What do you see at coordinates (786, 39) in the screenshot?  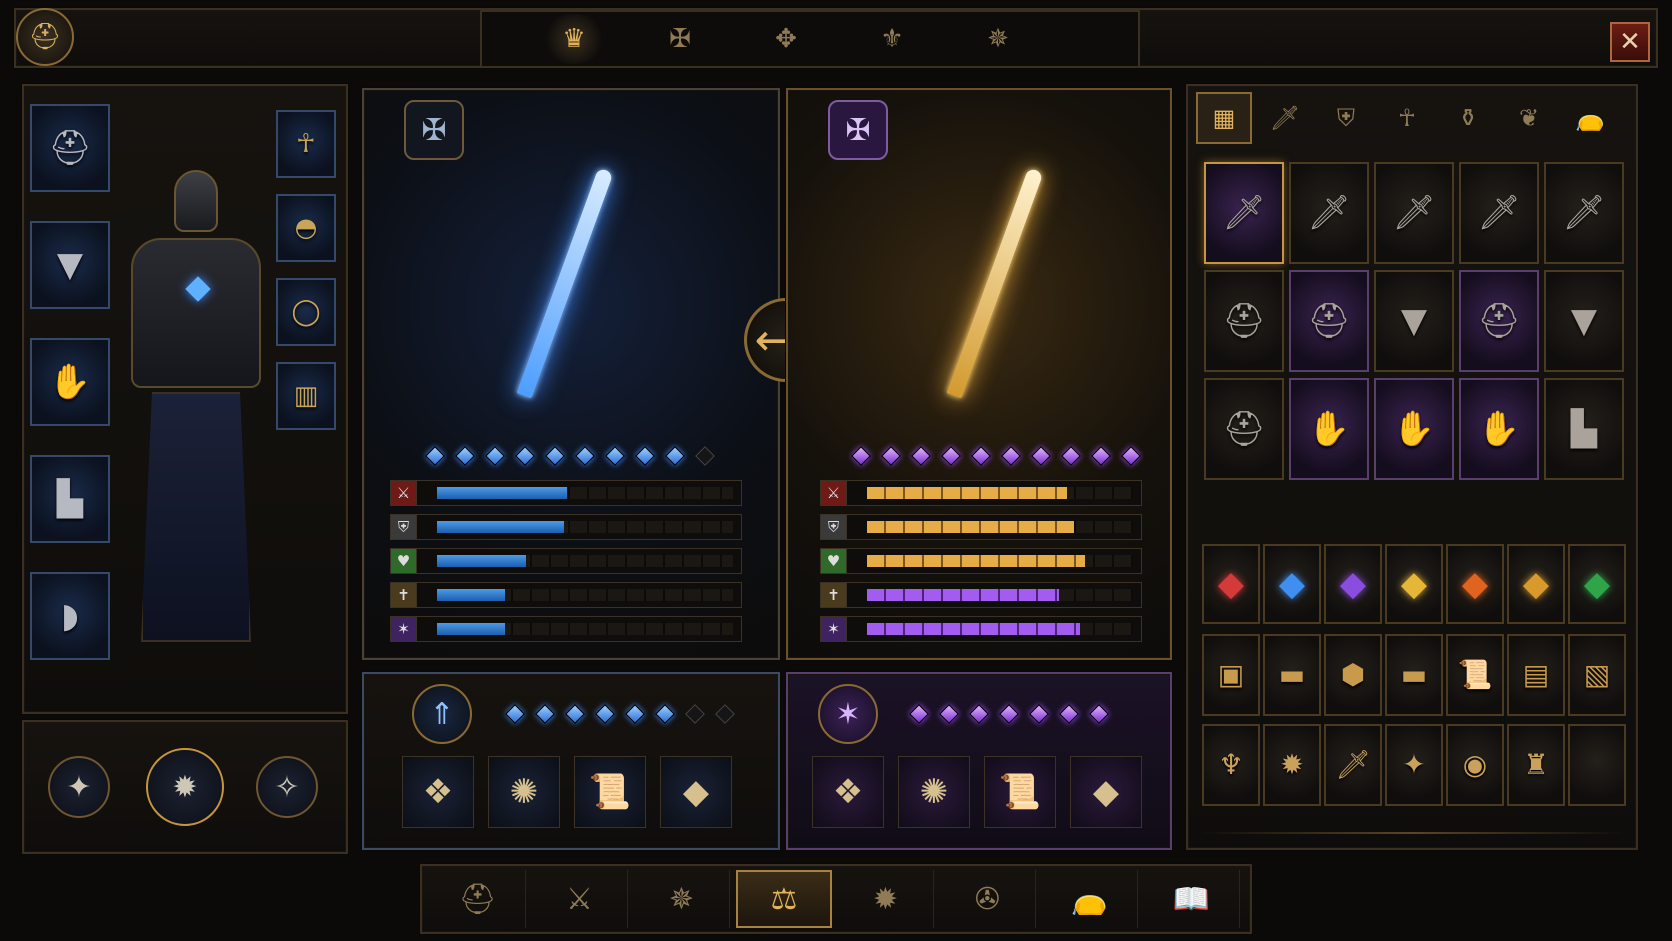 I see `sigil-tab-button: ✥` at bounding box center [786, 39].